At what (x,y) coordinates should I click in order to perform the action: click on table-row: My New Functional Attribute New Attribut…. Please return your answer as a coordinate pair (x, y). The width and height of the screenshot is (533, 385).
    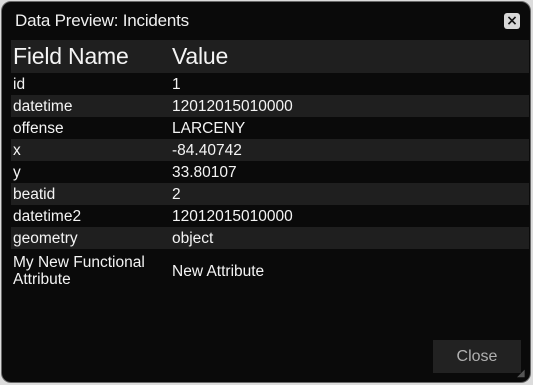
    Looking at the image, I should click on (270, 271).